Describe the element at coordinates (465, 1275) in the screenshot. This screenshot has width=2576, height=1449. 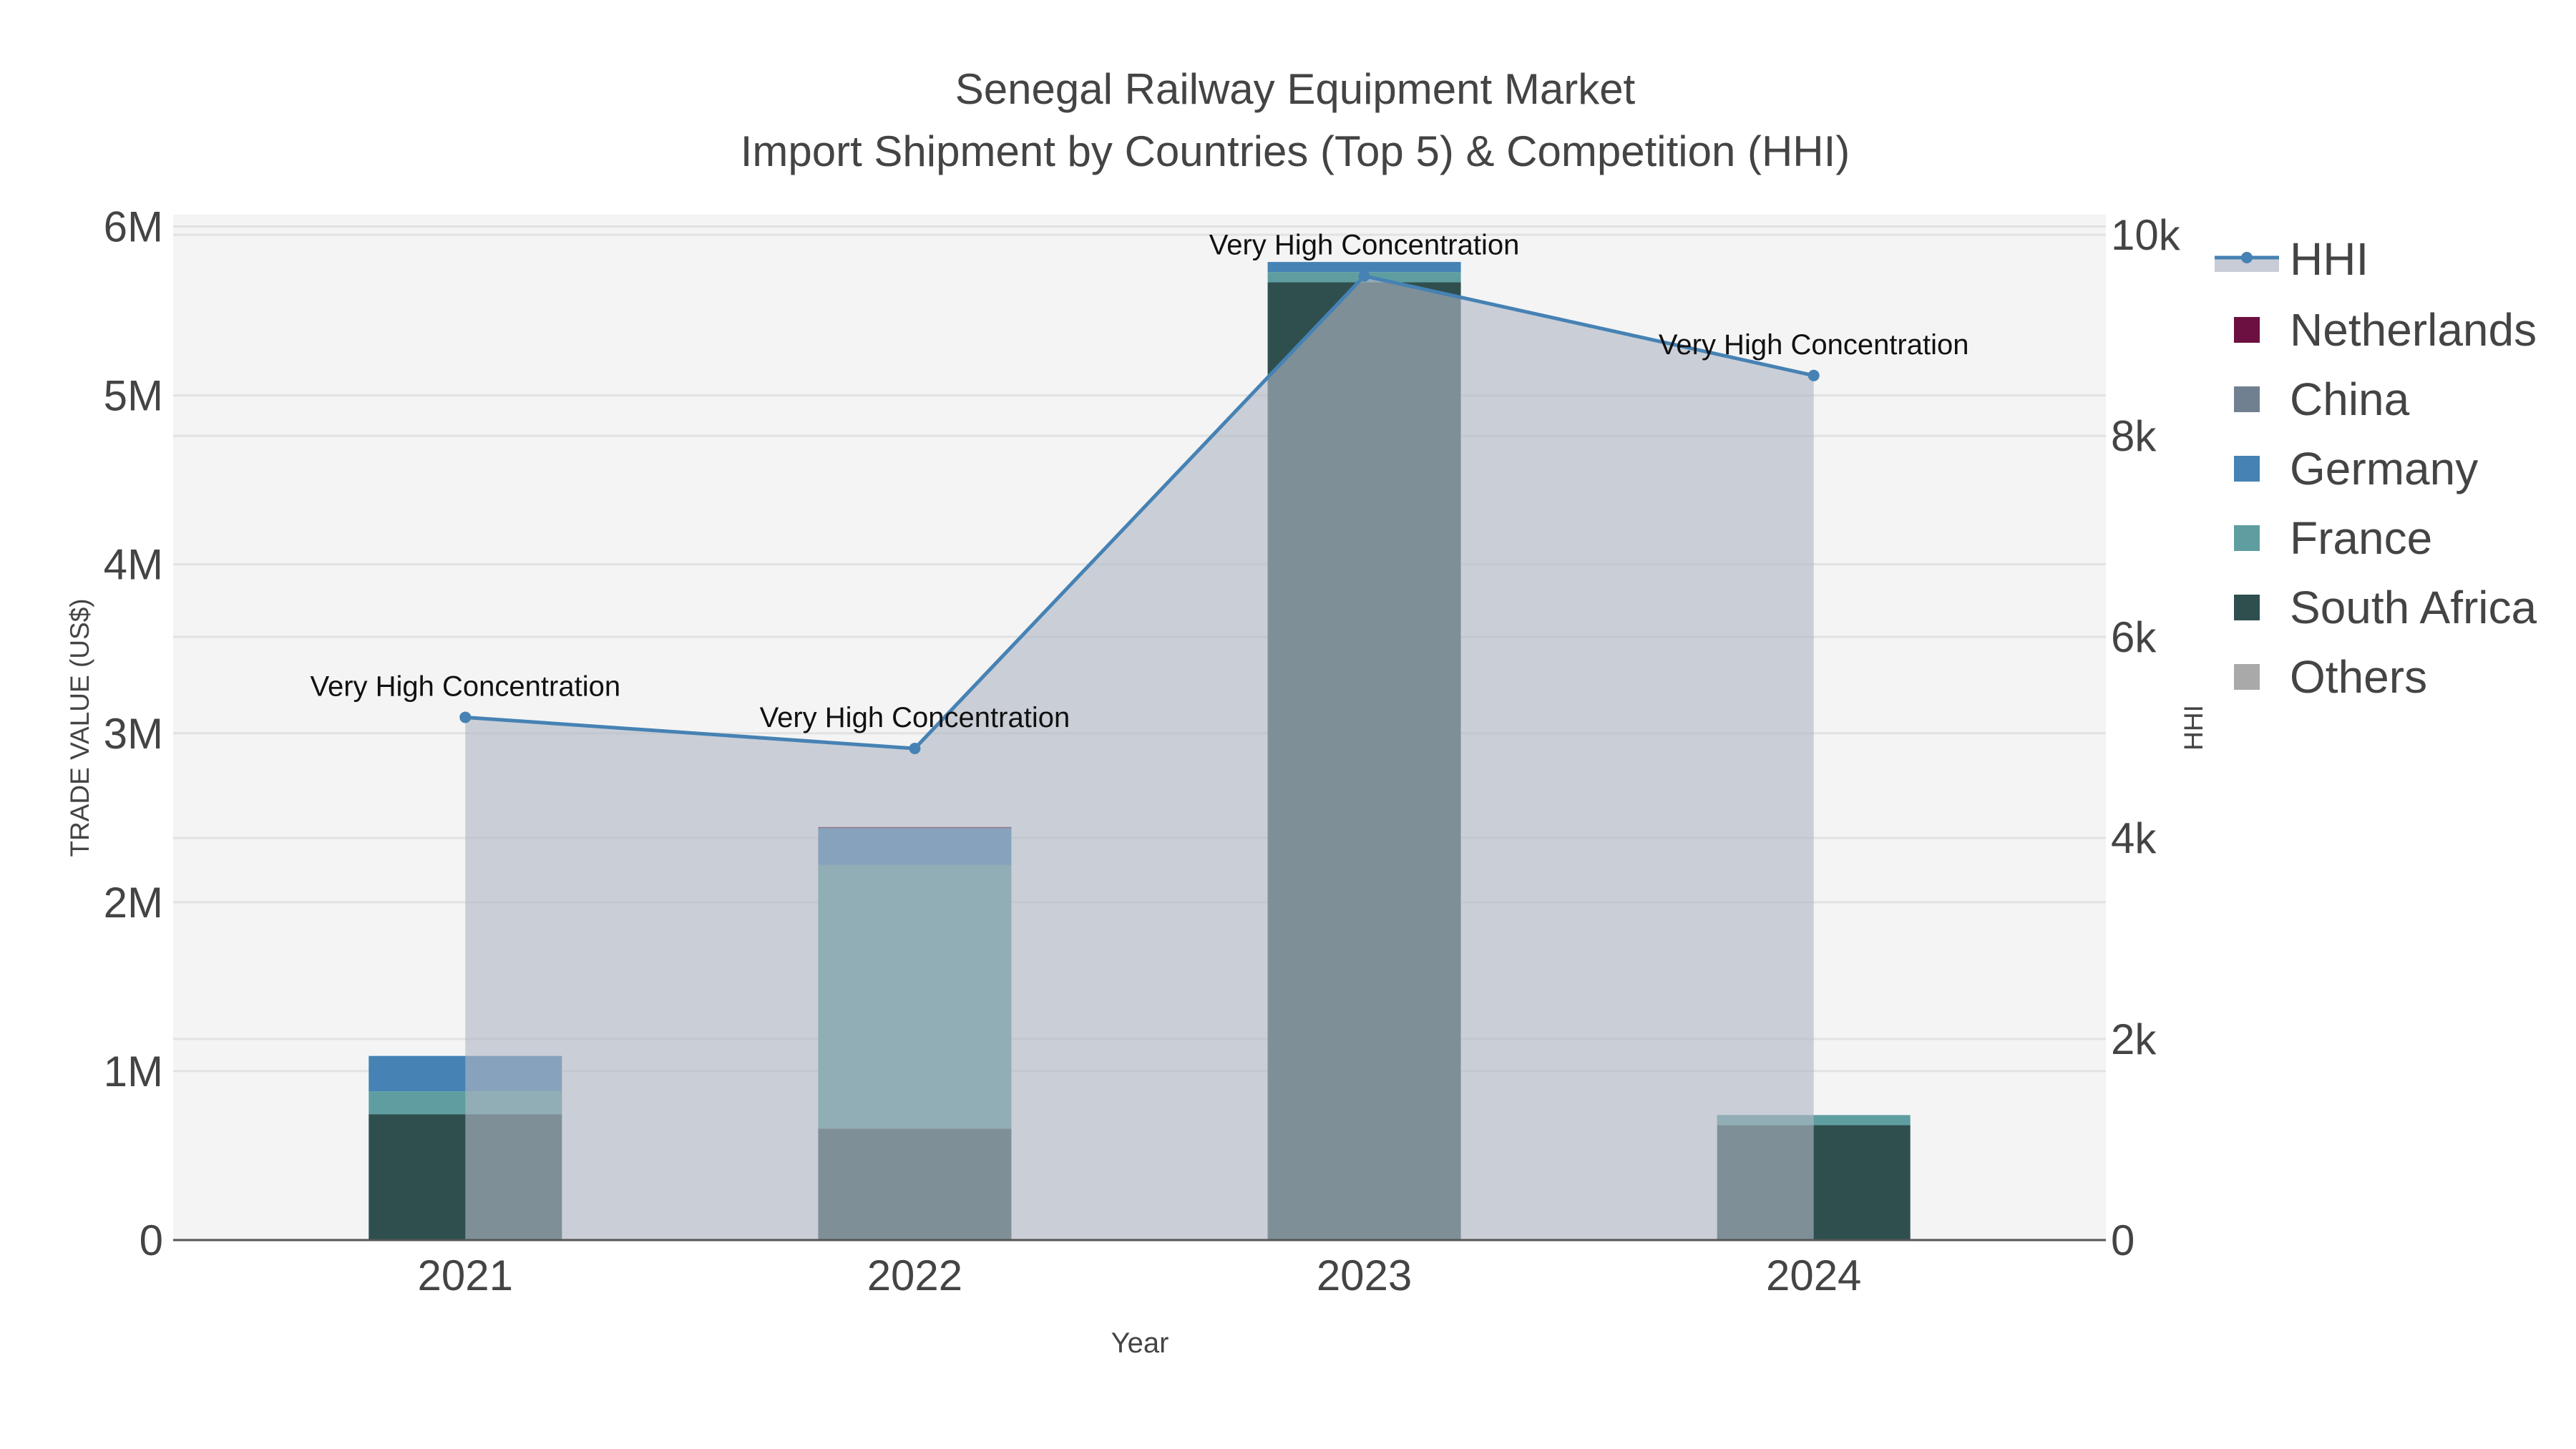
I see `x-tick-label: 2021` at that location.